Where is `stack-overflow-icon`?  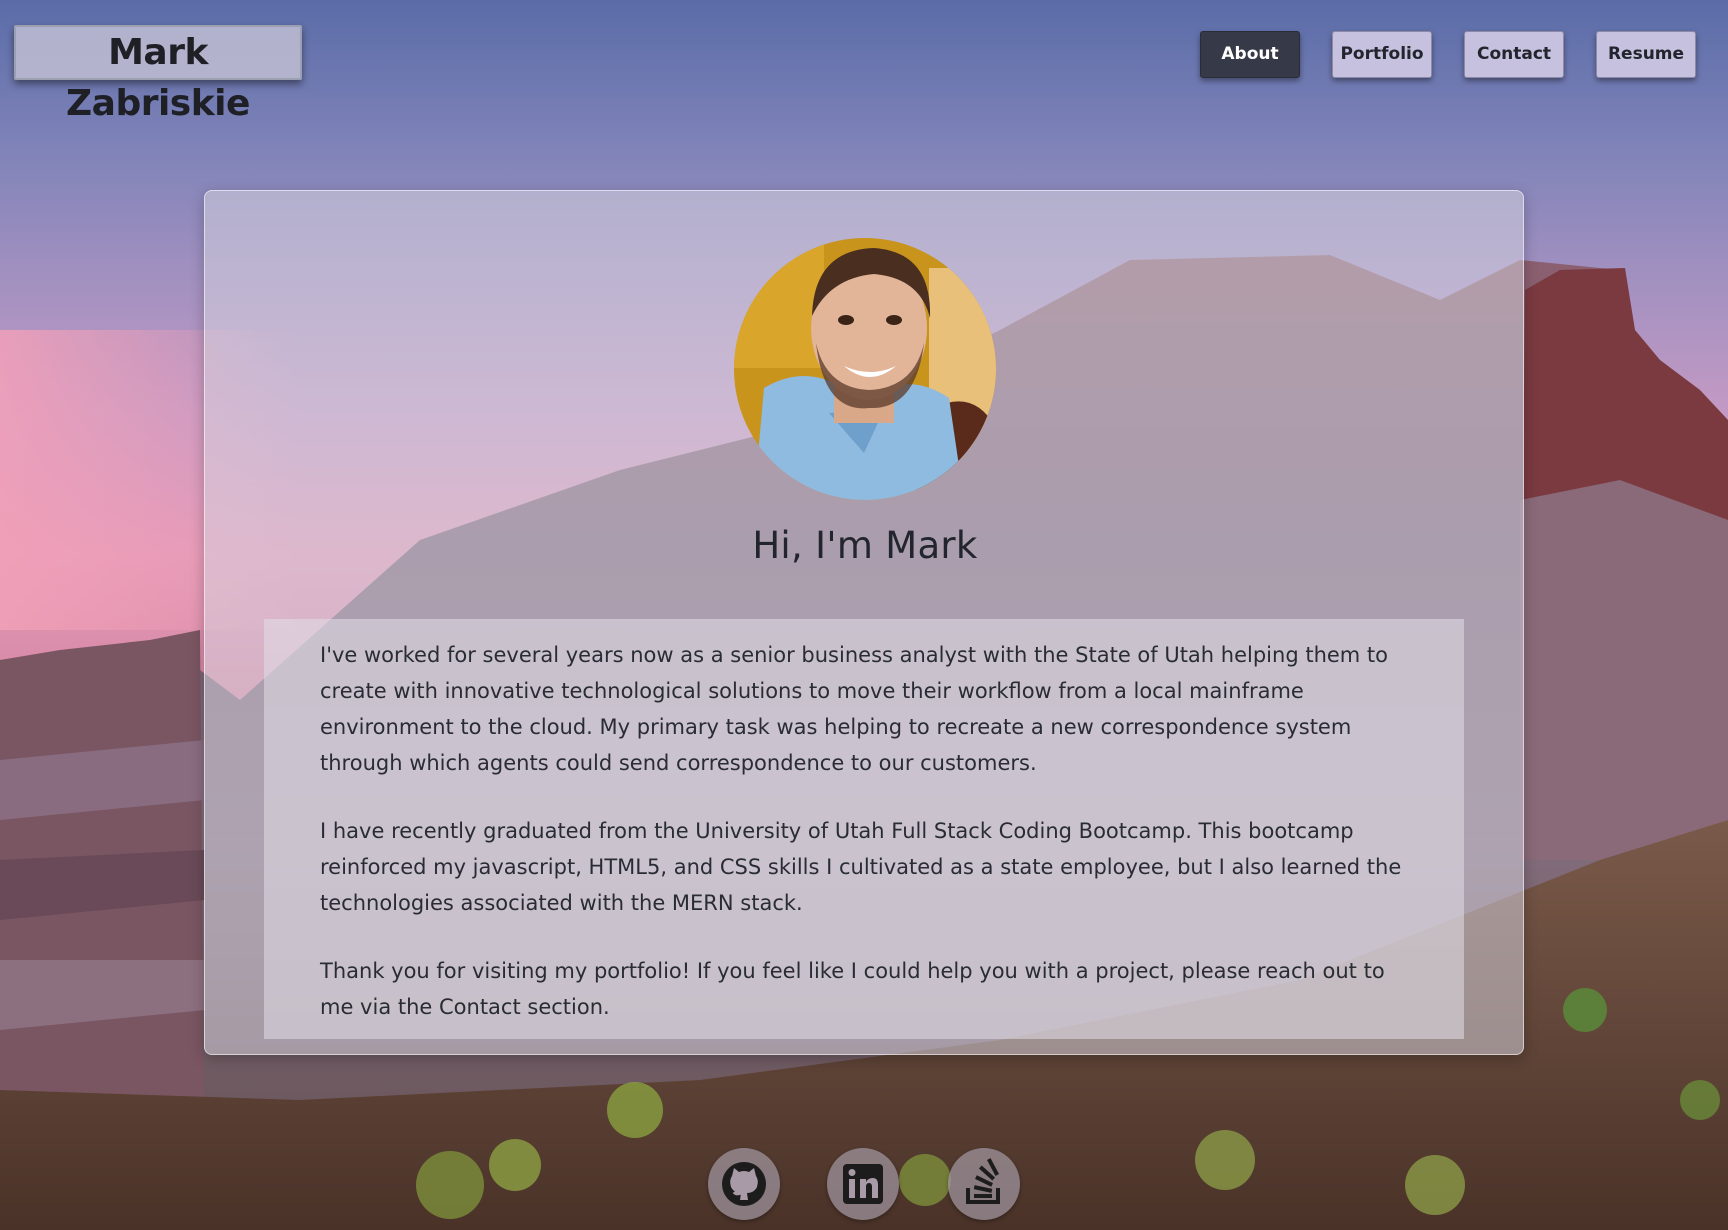 stack-overflow-icon is located at coordinates (984, 1184).